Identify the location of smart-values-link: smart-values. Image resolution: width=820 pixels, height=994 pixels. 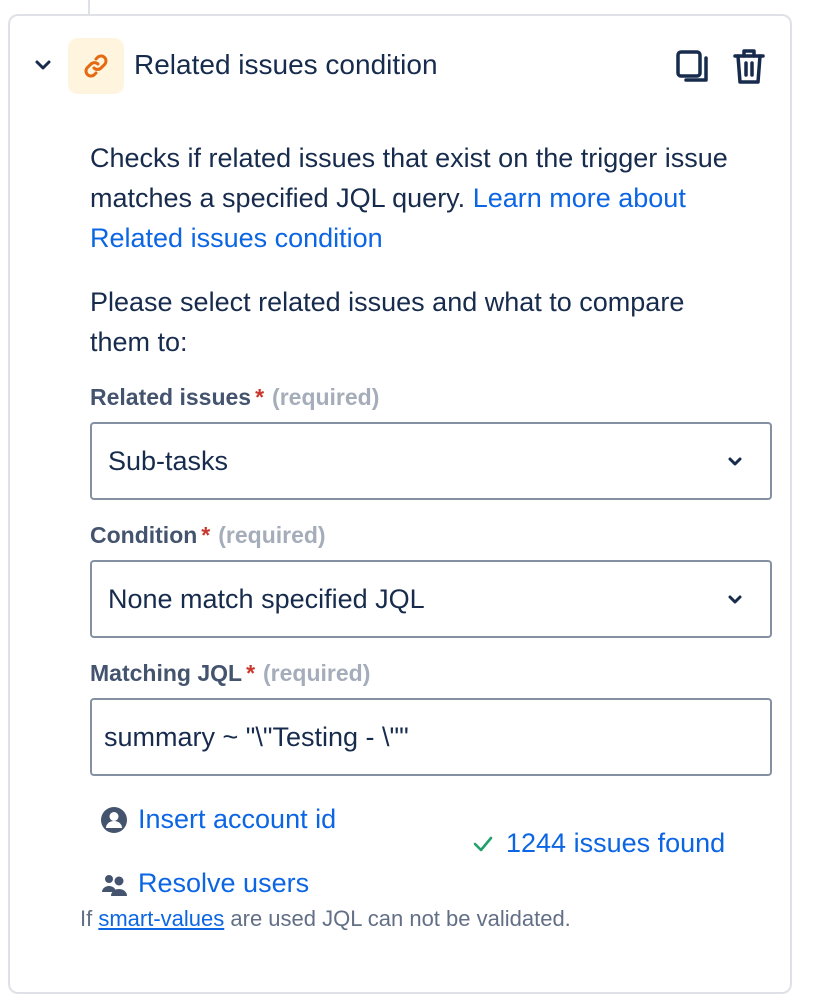
(161, 918).